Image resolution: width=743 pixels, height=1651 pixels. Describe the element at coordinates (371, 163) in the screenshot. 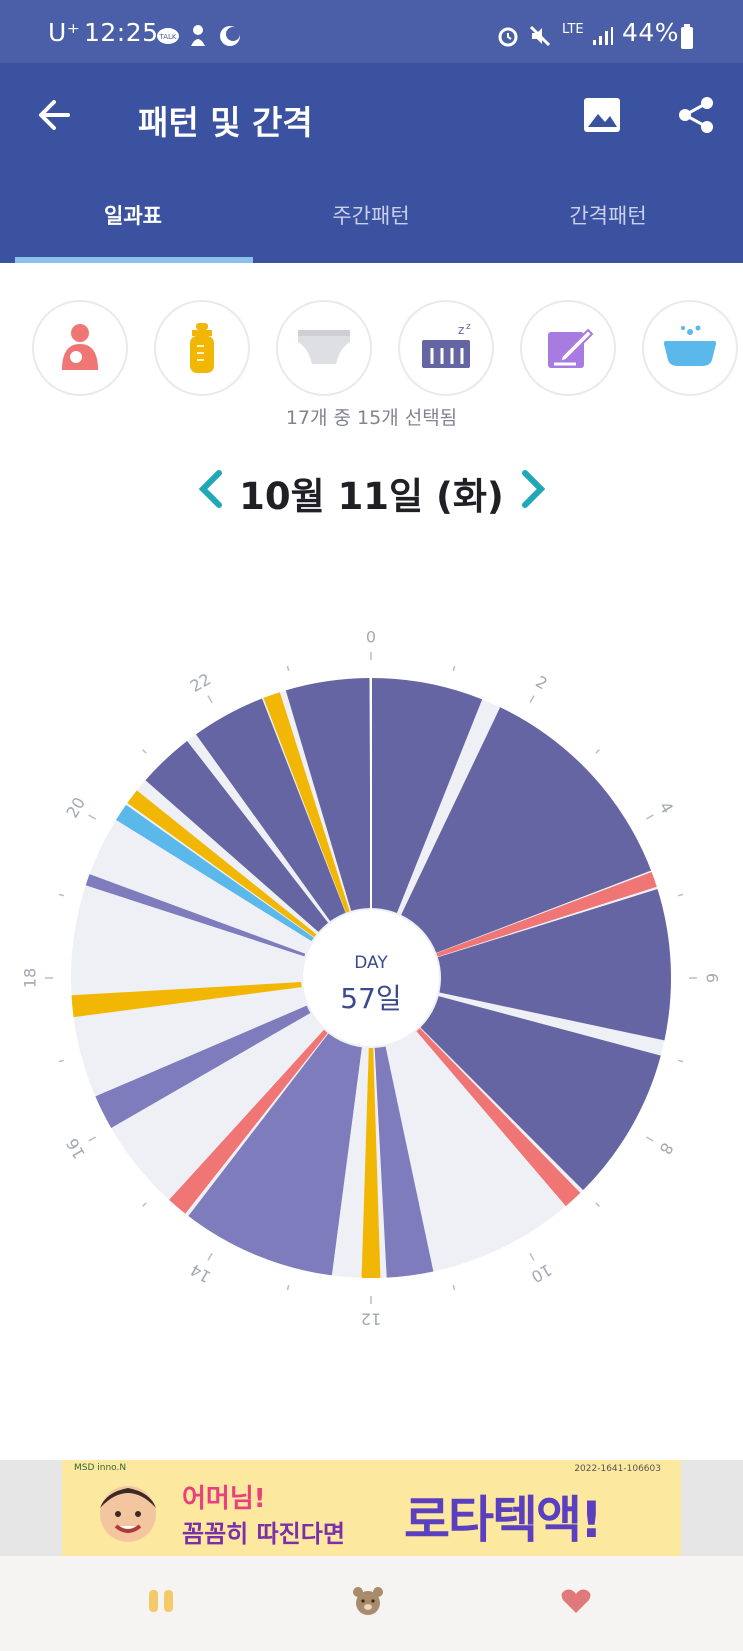

I see `app-bar: 패턴 및 간격 일과표 주간패턴 간격패턴` at that location.